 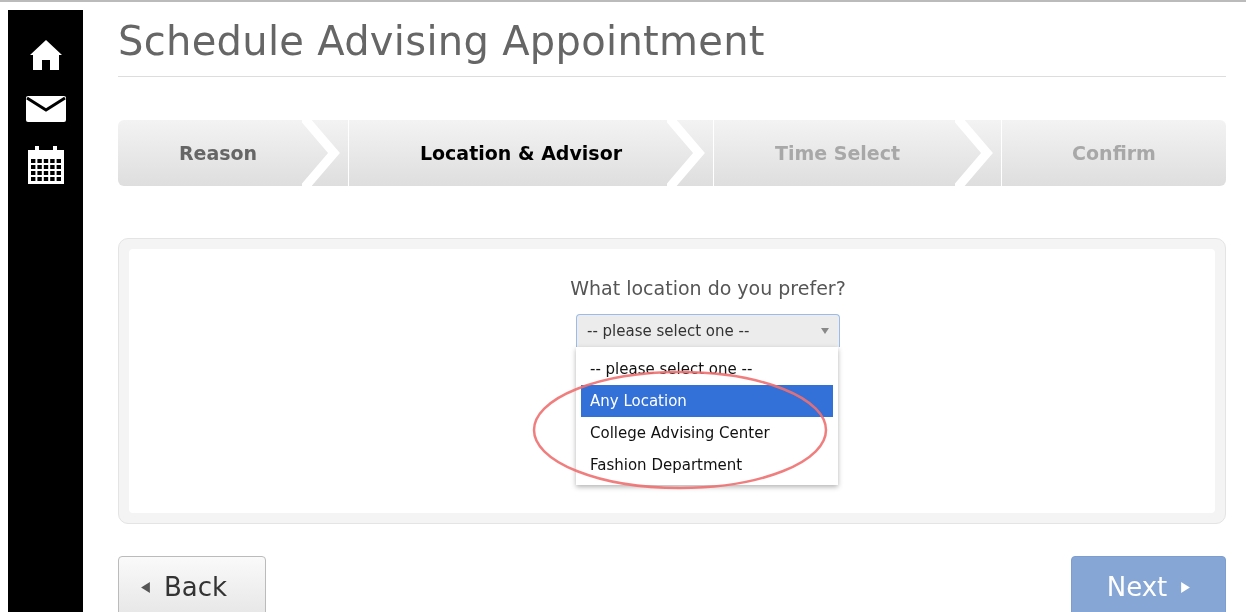 I want to click on back-button: Back, so click(x=192, y=584).